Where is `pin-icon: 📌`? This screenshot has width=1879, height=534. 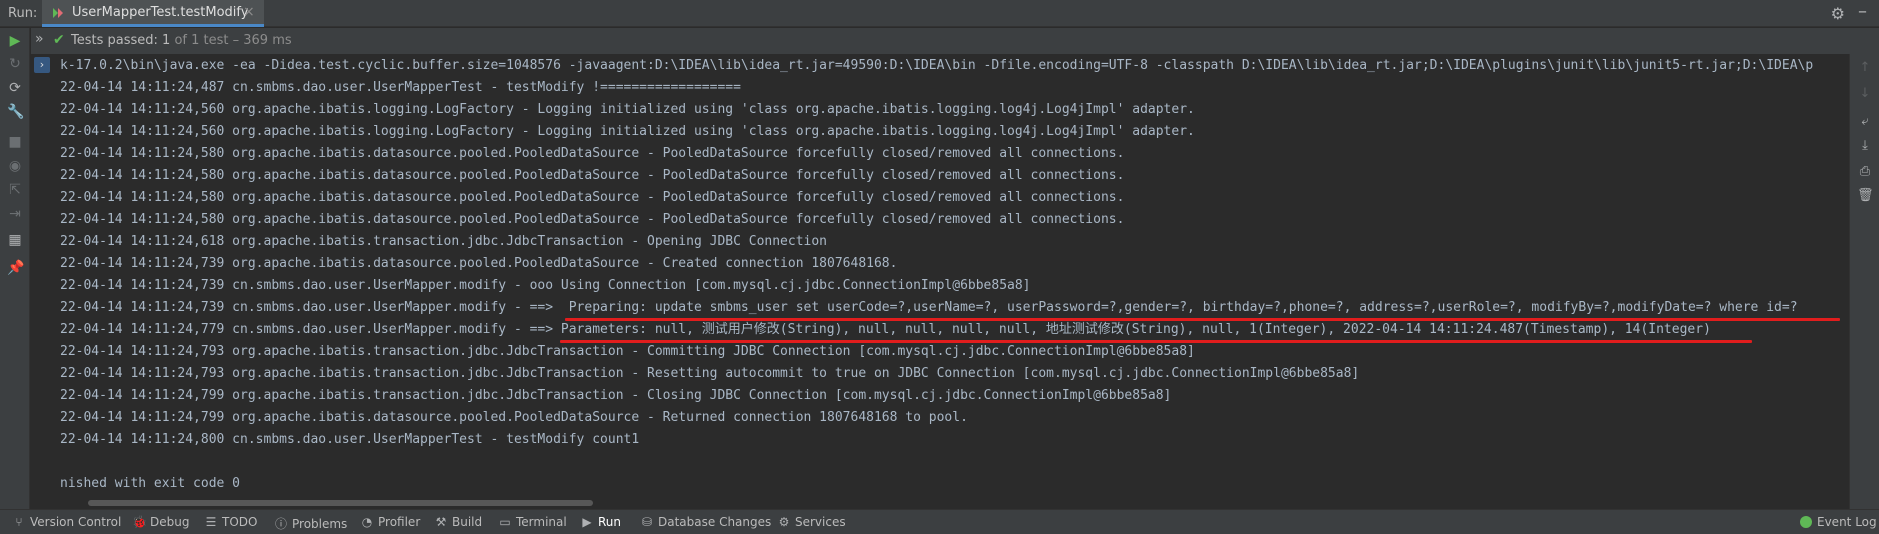 pin-icon: 📌 is located at coordinates (15, 268).